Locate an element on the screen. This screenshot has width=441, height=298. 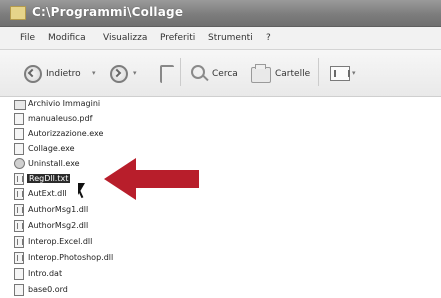
menu-help: ? is located at coordinates (268, 38).